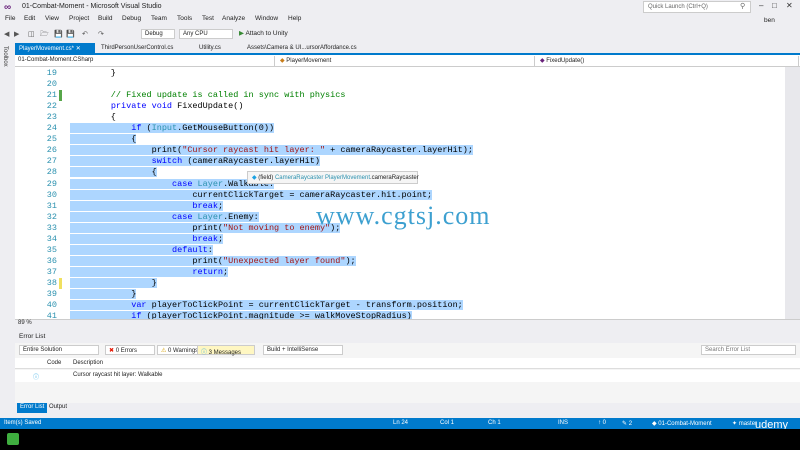 The height and width of the screenshot is (450, 800). Describe the element at coordinates (51, 150) in the screenshot. I see `line-number: 26` at that location.